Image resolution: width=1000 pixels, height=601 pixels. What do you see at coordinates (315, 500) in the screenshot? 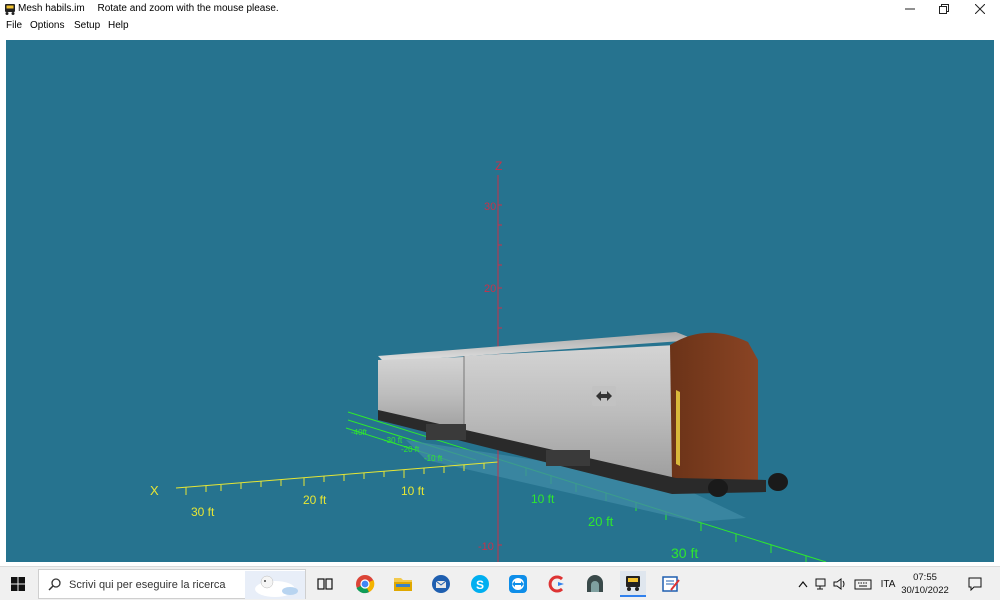
I see `x-tick-label-20: 20 ft` at bounding box center [315, 500].